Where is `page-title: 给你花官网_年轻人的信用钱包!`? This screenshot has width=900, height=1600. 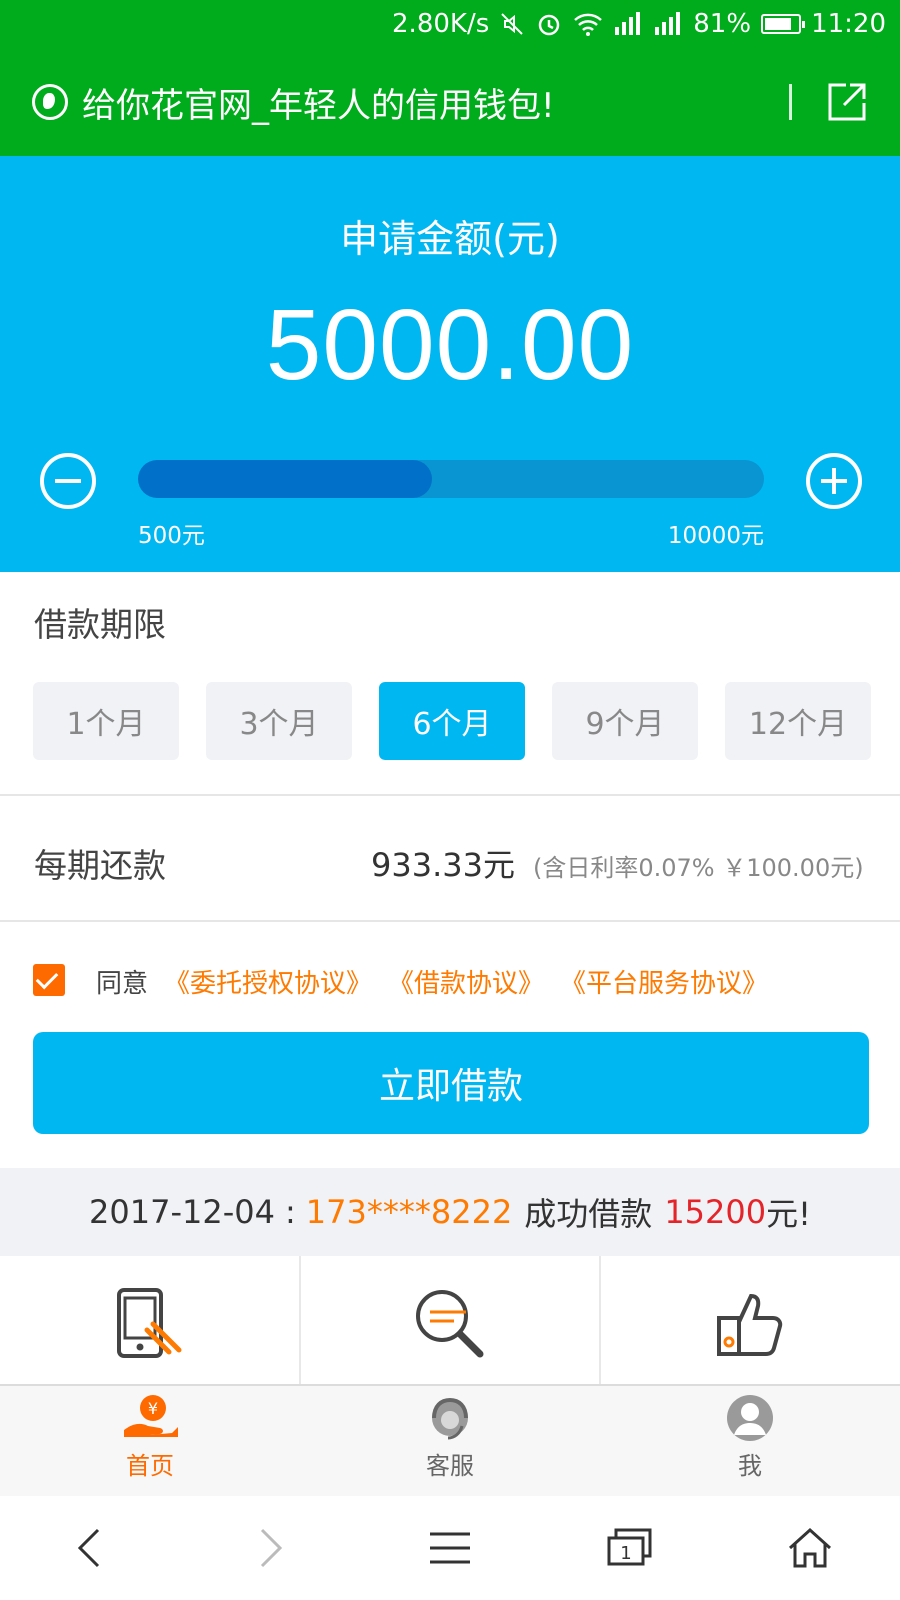 page-title: 给你花官网_年轻人的信用钱包! is located at coordinates (318, 105).